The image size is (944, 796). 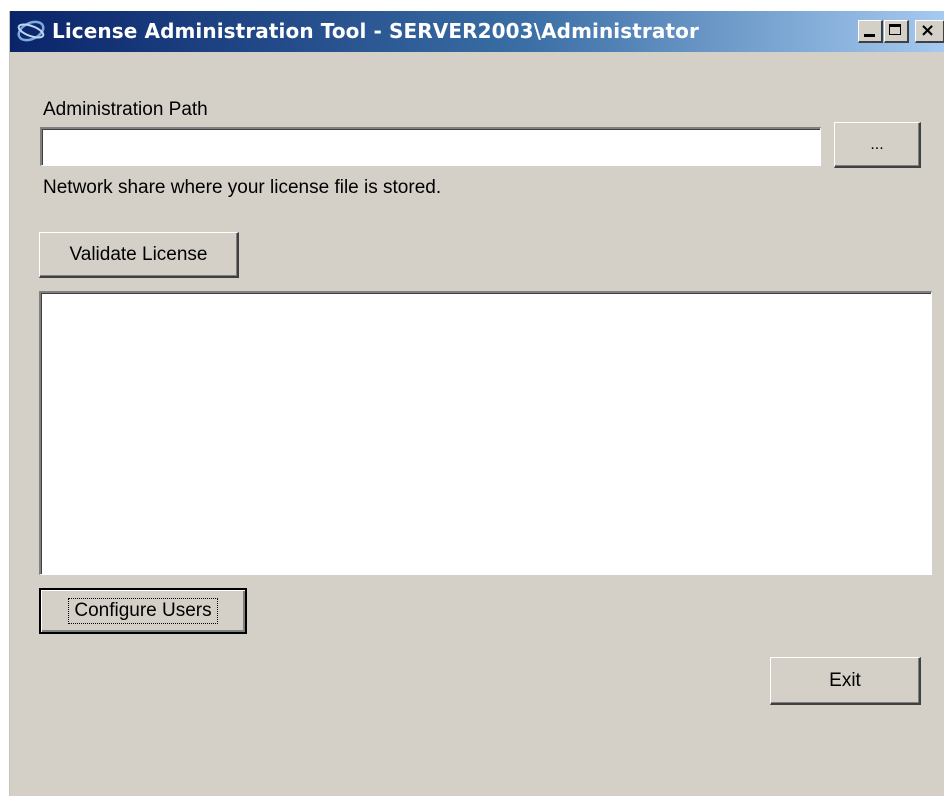 I want to click on validate-license-label: Validate License, so click(x=138, y=254).